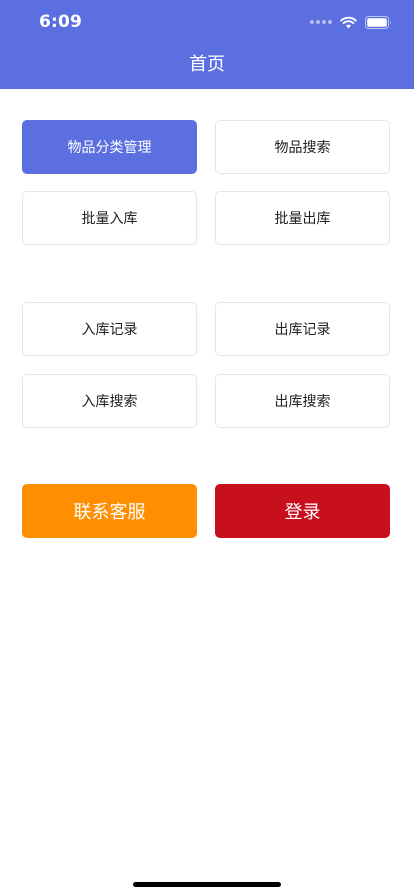 This screenshot has height=896, width=414. Describe the element at coordinates (61, 22) in the screenshot. I see `status-time: 6:09` at that location.